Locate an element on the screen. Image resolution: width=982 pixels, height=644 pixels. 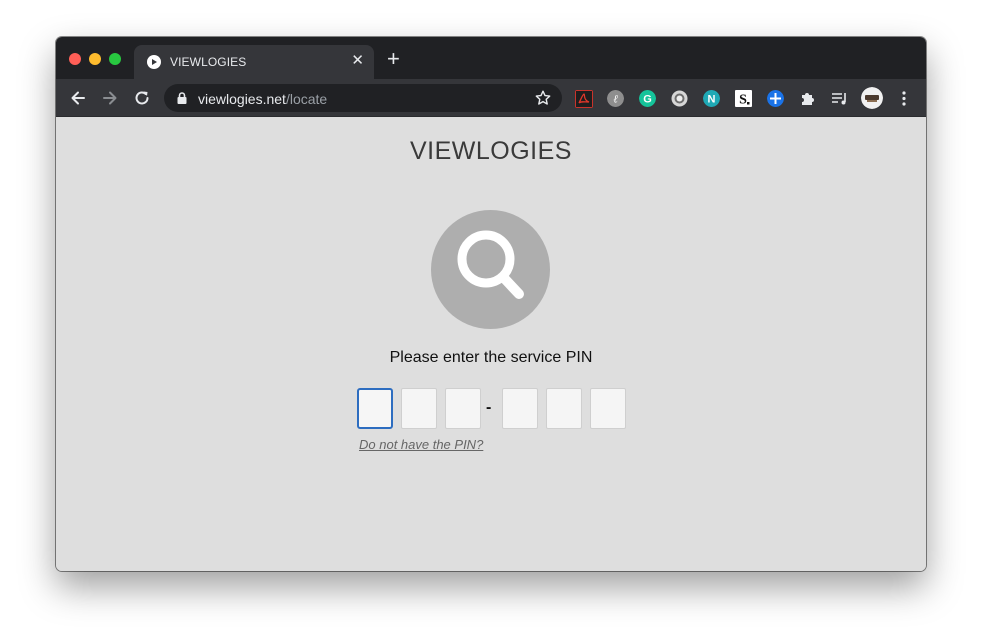
url-host: viewlogies.net is located at coordinates (242, 99).